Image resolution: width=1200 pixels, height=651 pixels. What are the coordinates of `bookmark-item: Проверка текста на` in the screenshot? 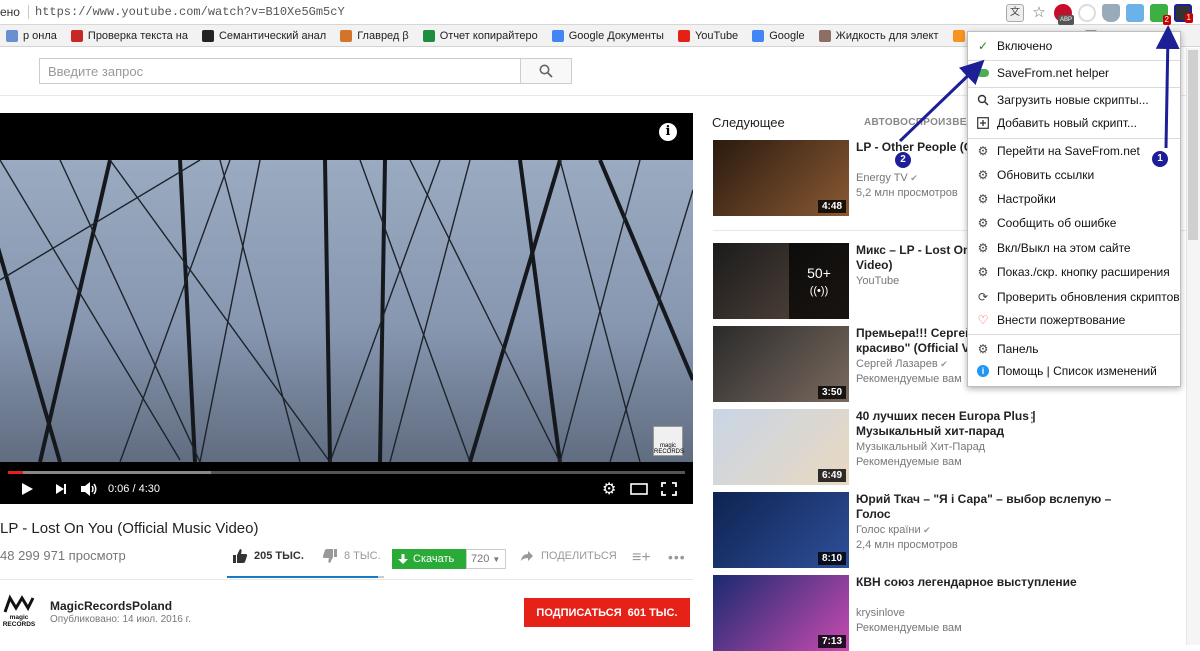 It's located at (130, 35).